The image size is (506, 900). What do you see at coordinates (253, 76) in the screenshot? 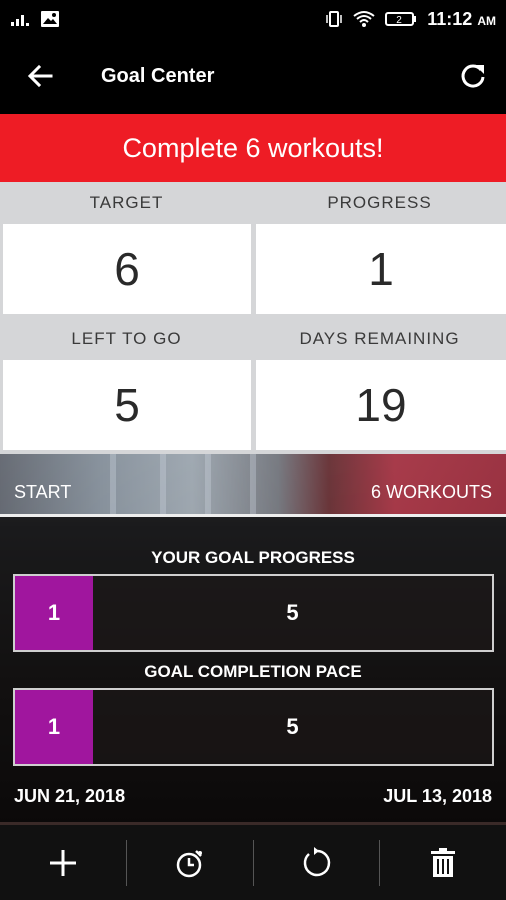
I see `app-bar: Goal Center` at bounding box center [253, 76].